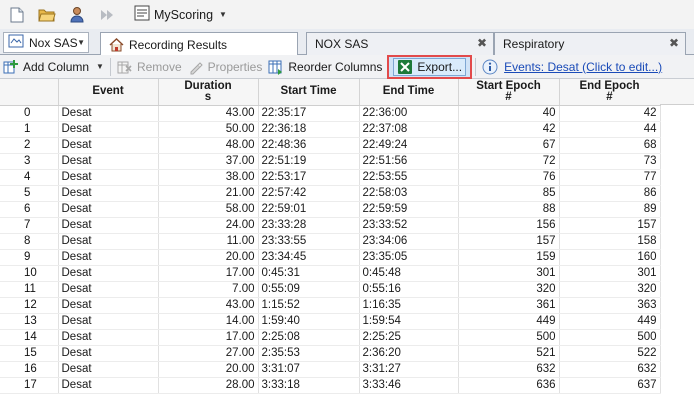  Describe the element at coordinates (509, 113) in the screenshot. I see `table-cell: 40` at that location.